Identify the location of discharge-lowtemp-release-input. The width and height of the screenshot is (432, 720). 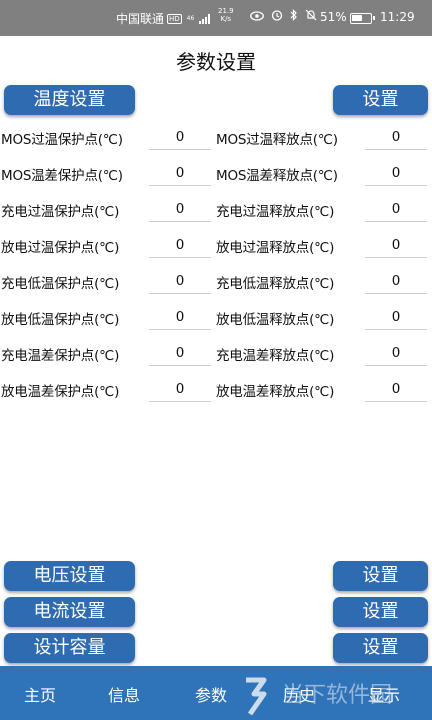
(396, 317).